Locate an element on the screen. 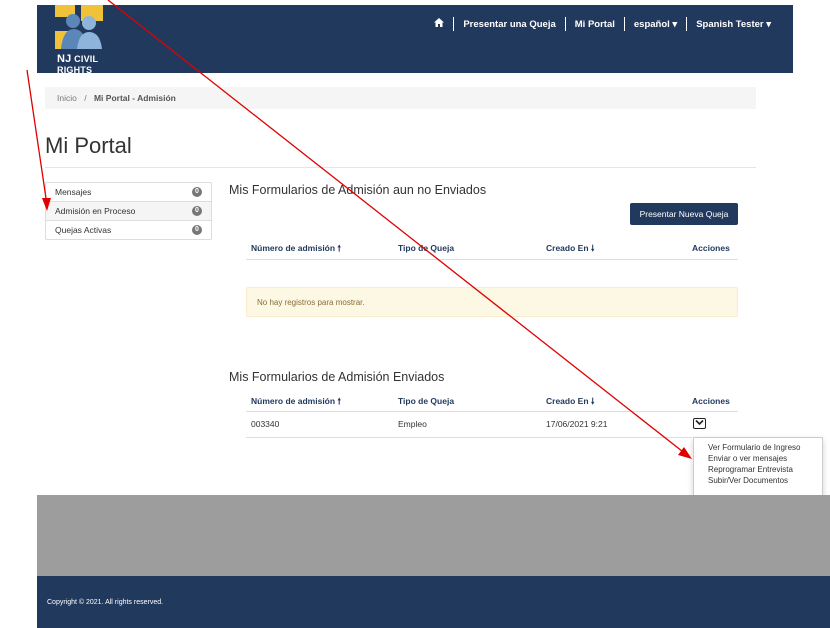 This screenshot has height=628, width=830. home-icon is located at coordinates (439, 24).